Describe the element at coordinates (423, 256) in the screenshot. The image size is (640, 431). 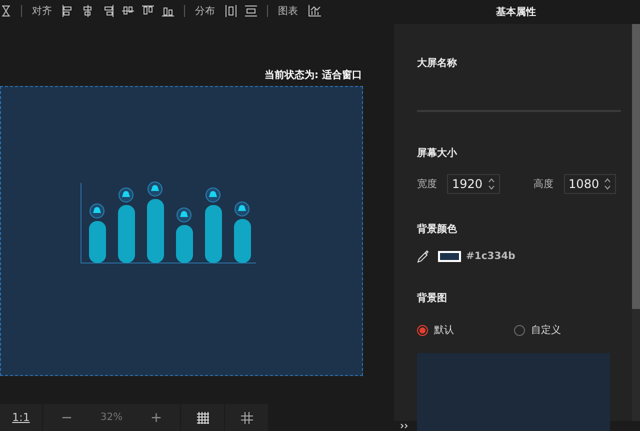
I see `eyedropper-icon` at that location.